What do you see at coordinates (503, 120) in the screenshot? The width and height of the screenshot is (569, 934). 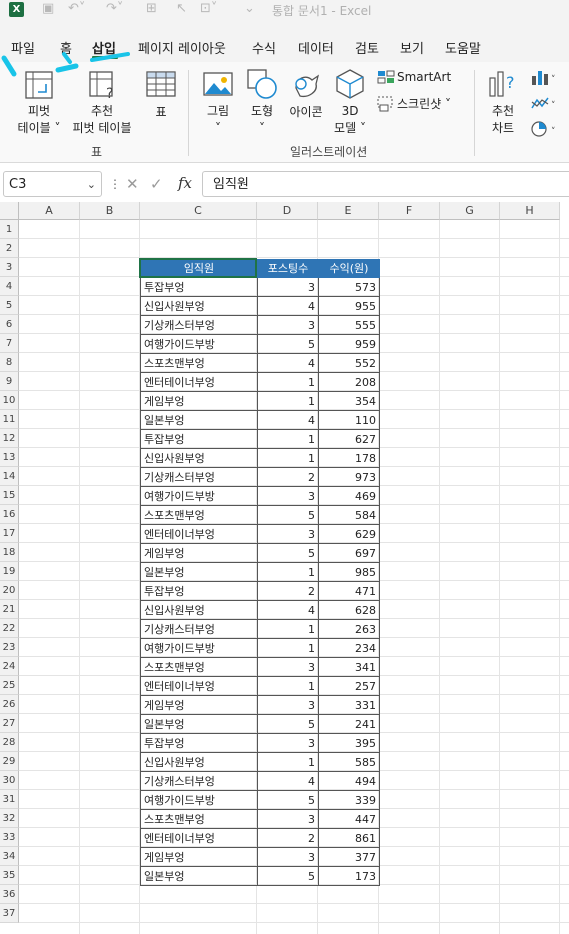 I see `recommended-charts-button: 추천 차트` at bounding box center [503, 120].